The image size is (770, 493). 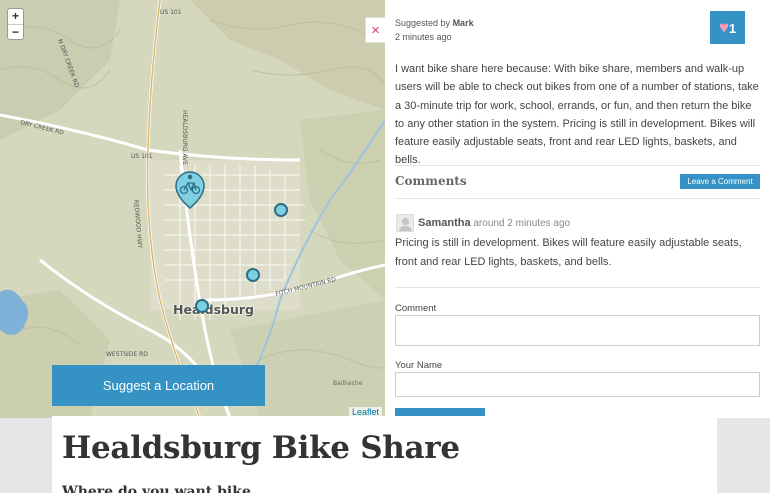 What do you see at coordinates (434, 30) in the screenshot?
I see `suggestion-meta: Suggested by Mark 2 minutes ago` at bounding box center [434, 30].